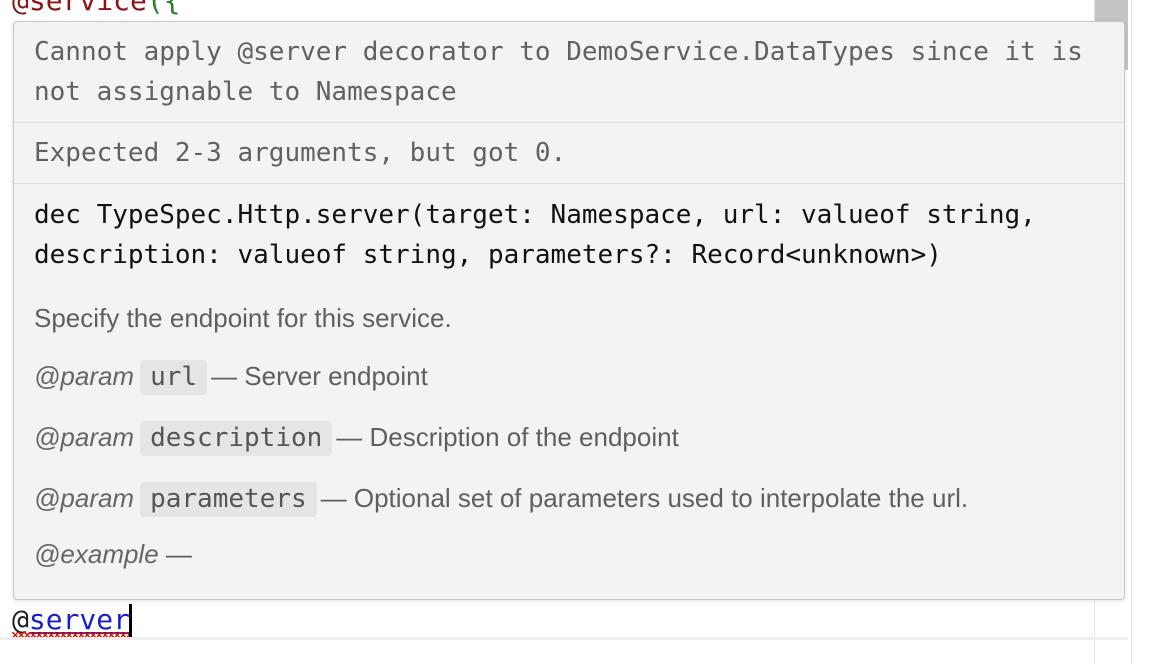 Image resolution: width=1164 pixels, height=664 pixels. Describe the element at coordinates (228, 499) in the screenshot. I see `param-name-parameters: parameters` at that location.